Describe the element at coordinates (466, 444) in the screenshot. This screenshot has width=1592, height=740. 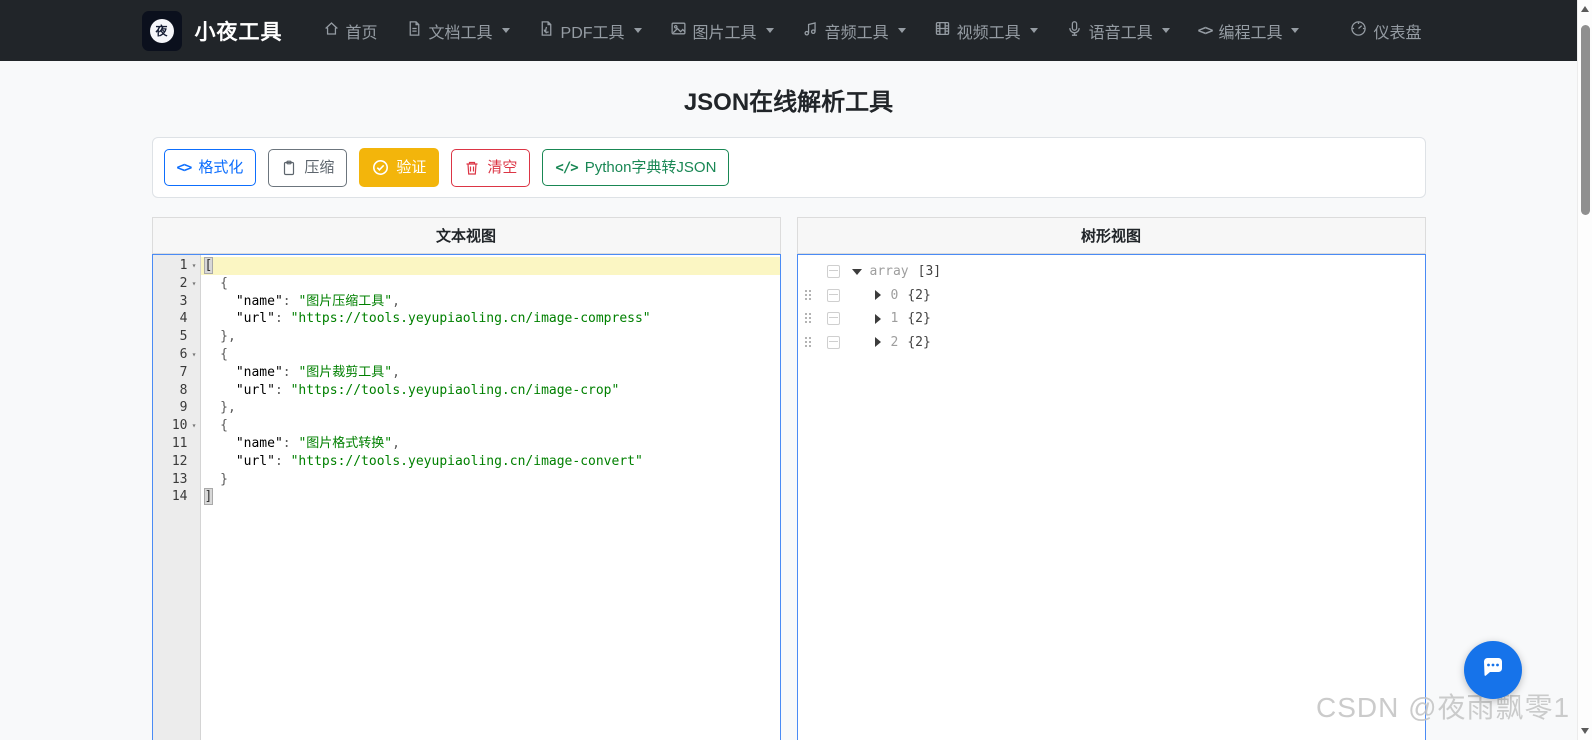
I see `code-line-11: 11 "name": "图片格式转换",` at that location.